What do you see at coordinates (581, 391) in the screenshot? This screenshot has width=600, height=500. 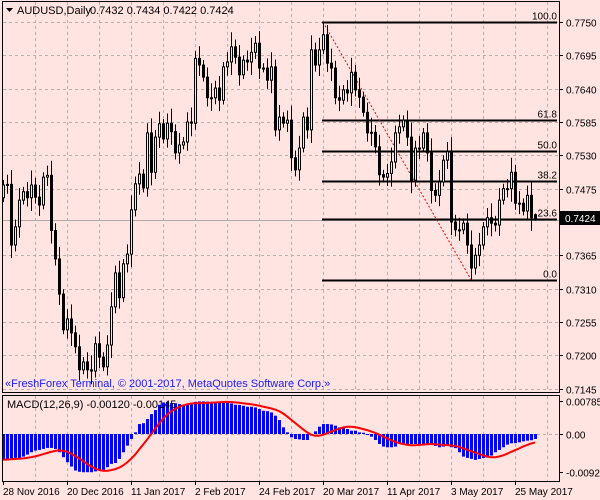 I see `price-tick-label: 0.7145` at bounding box center [581, 391].